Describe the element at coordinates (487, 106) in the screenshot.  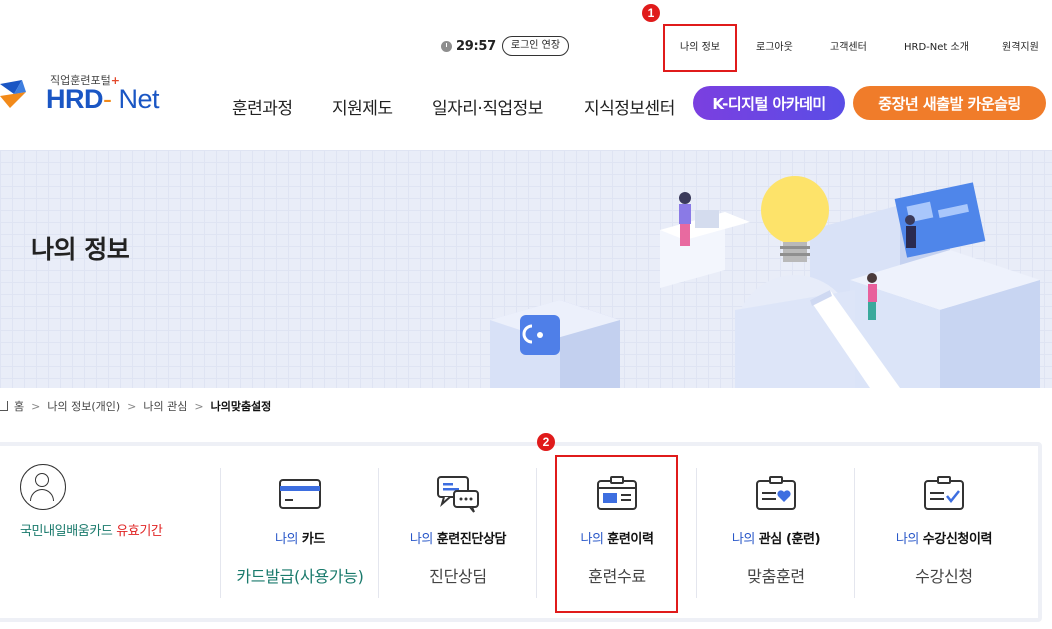
I see `nav-job-info: 일자리·직업정보` at that location.